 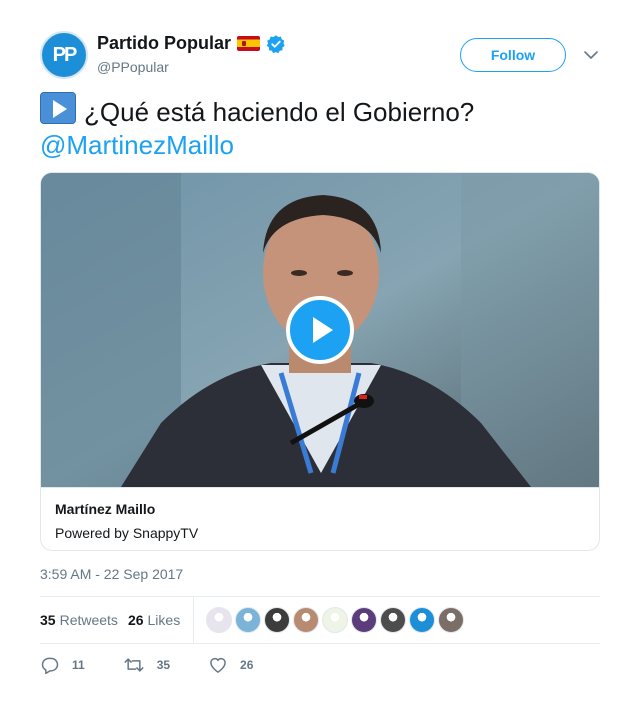 What do you see at coordinates (591, 55) in the screenshot?
I see `chevron-down-icon` at bounding box center [591, 55].